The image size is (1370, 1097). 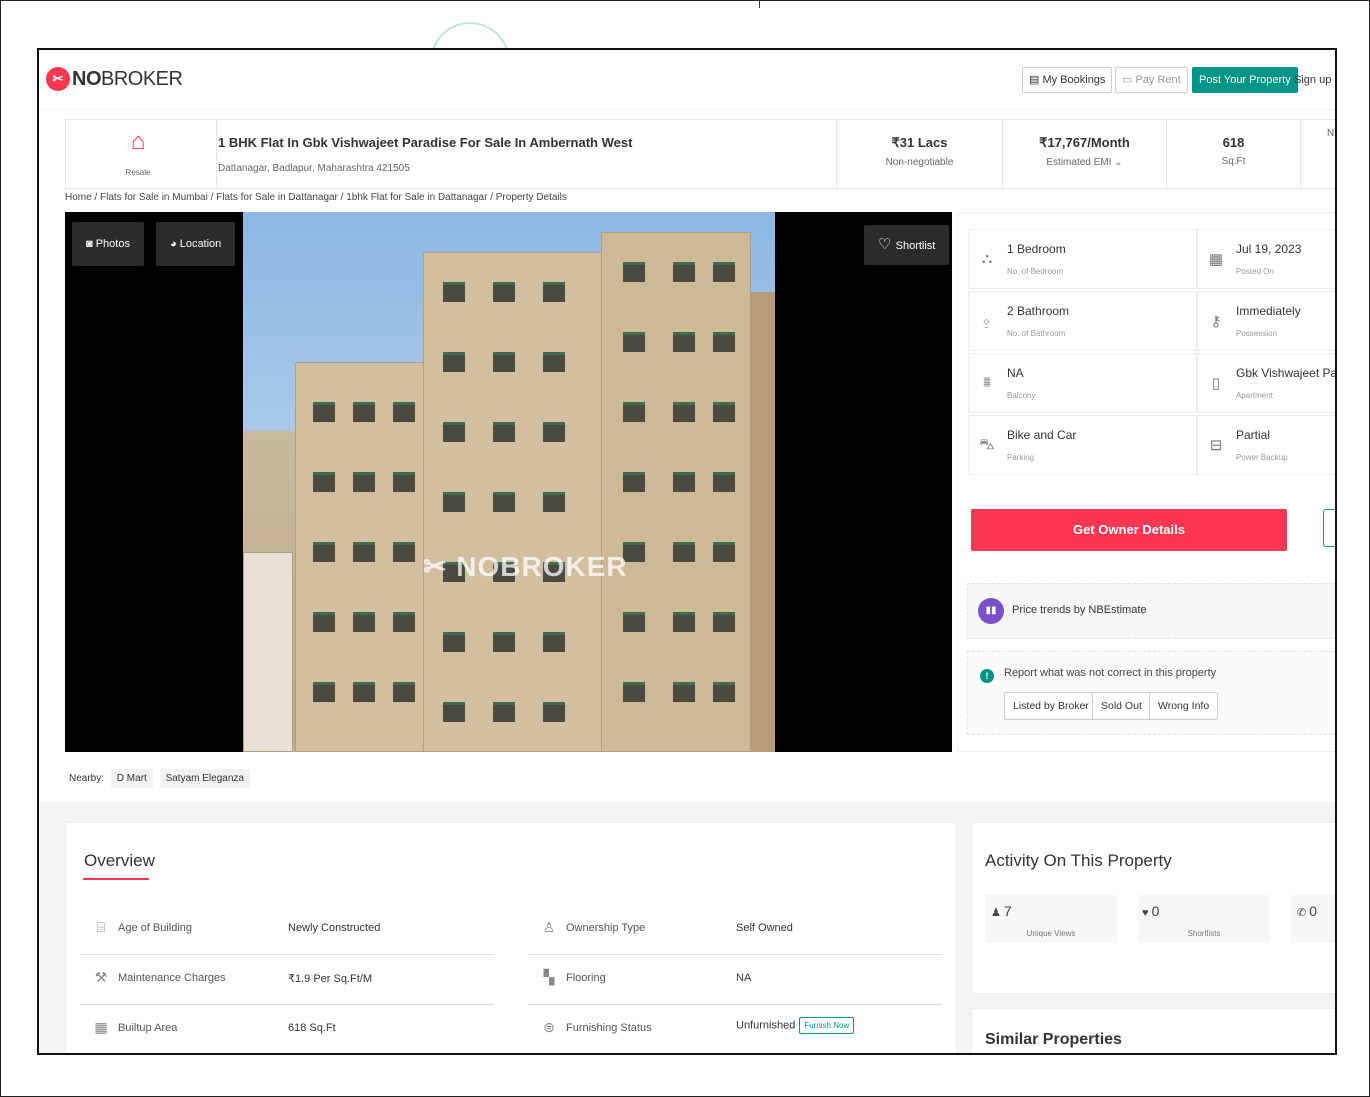 What do you see at coordinates (744, 978) in the screenshot?
I see `overview-value: NA` at bounding box center [744, 978].